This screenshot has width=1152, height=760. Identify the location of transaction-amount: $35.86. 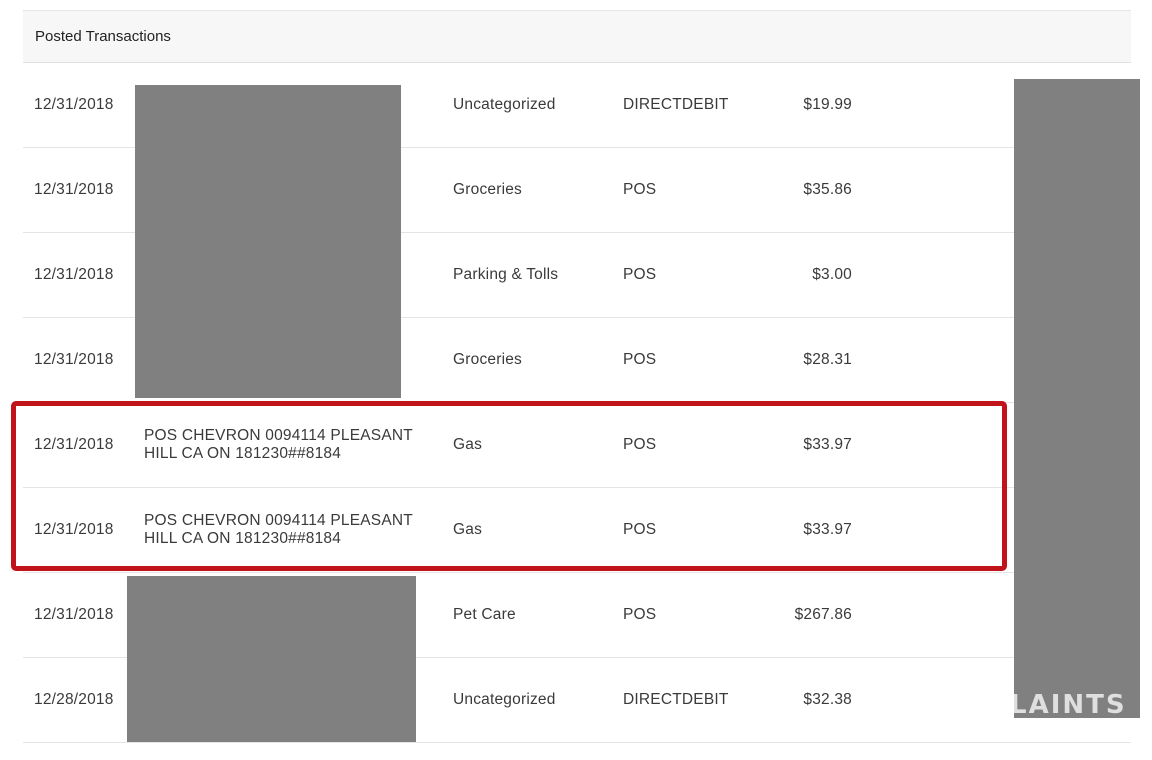
(827, 189).